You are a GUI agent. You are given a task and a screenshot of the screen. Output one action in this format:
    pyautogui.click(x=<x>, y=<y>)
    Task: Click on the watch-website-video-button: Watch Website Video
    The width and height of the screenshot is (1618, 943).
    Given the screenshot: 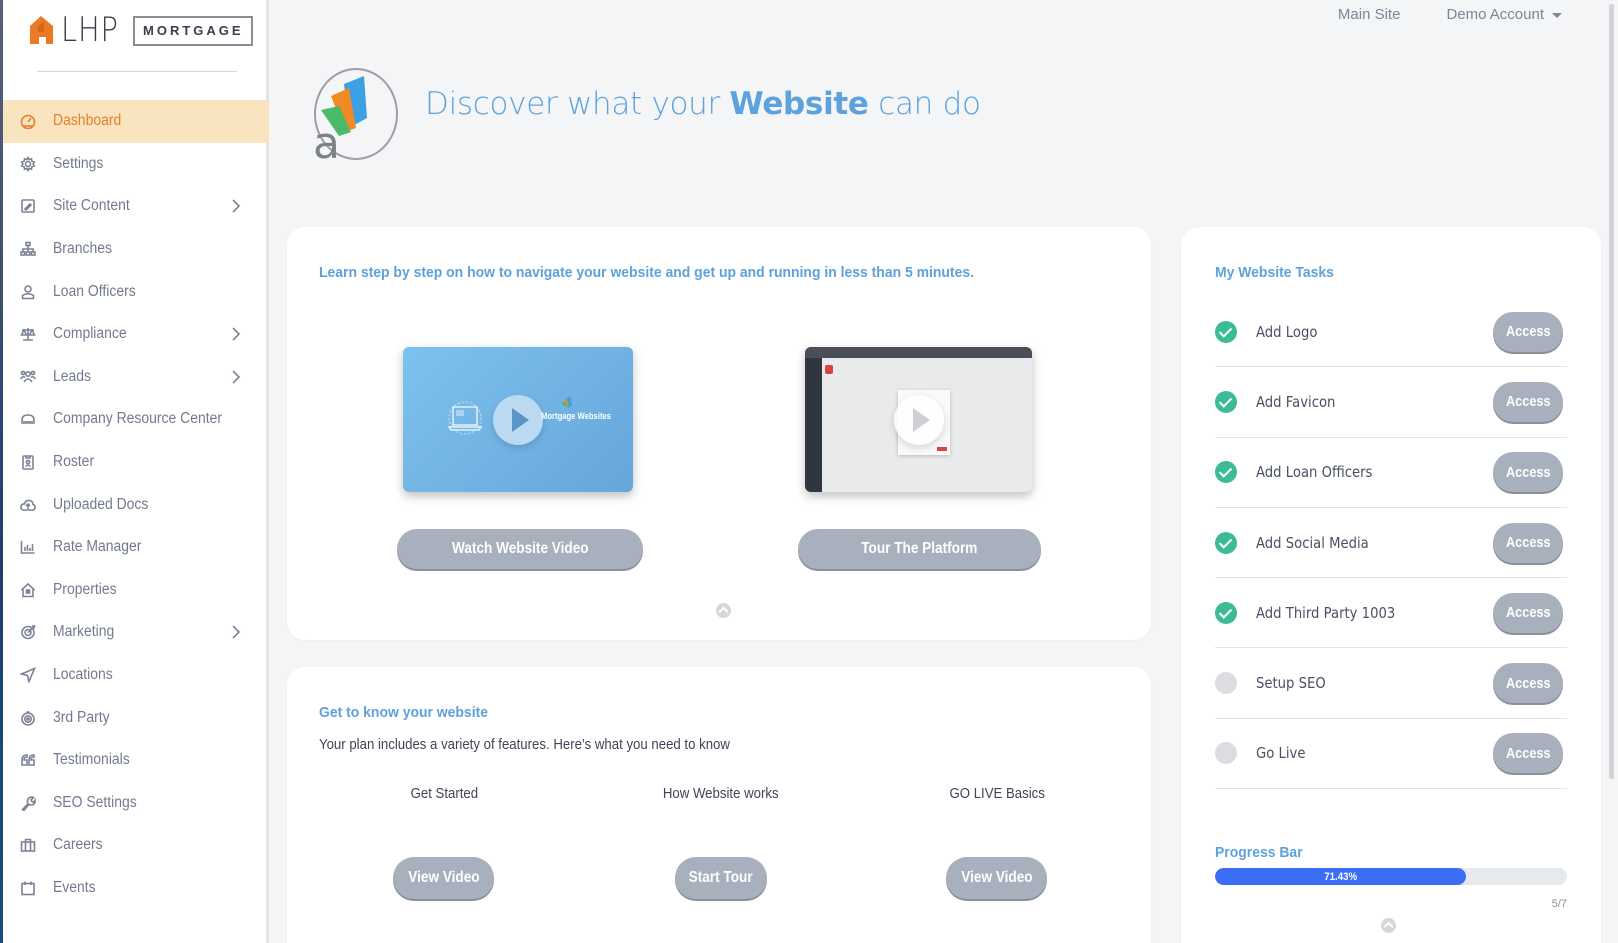 What is the action you would take?
    pyautogui.click(x=520, y=549)
    